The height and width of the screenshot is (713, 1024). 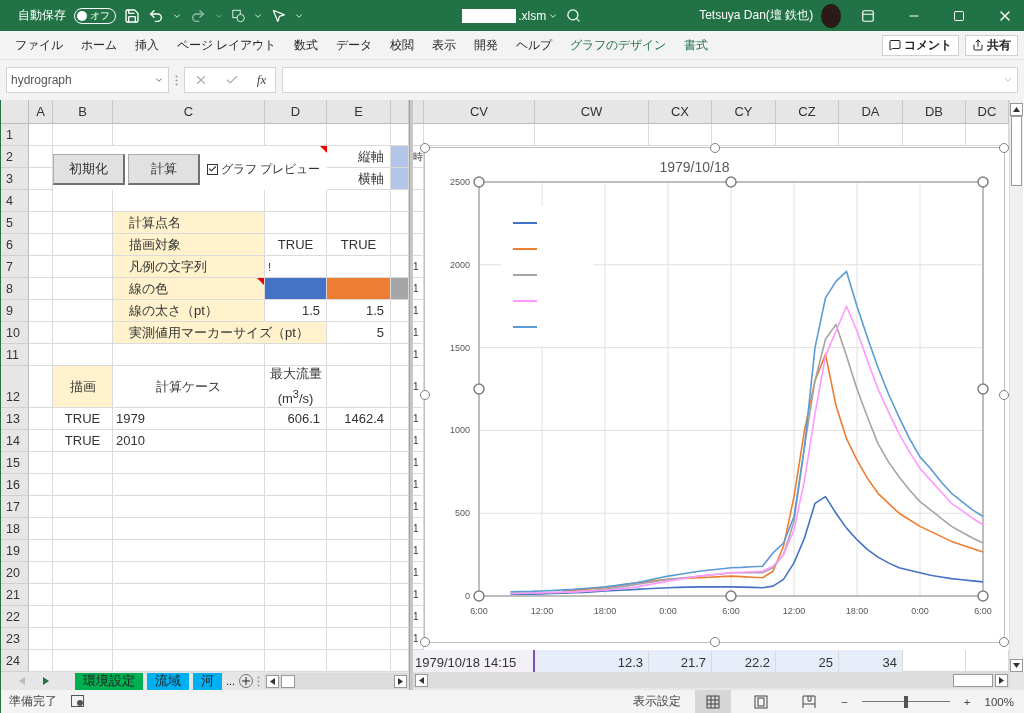 I want to click on sheet-tab: 河, so click(x=207, y=681).